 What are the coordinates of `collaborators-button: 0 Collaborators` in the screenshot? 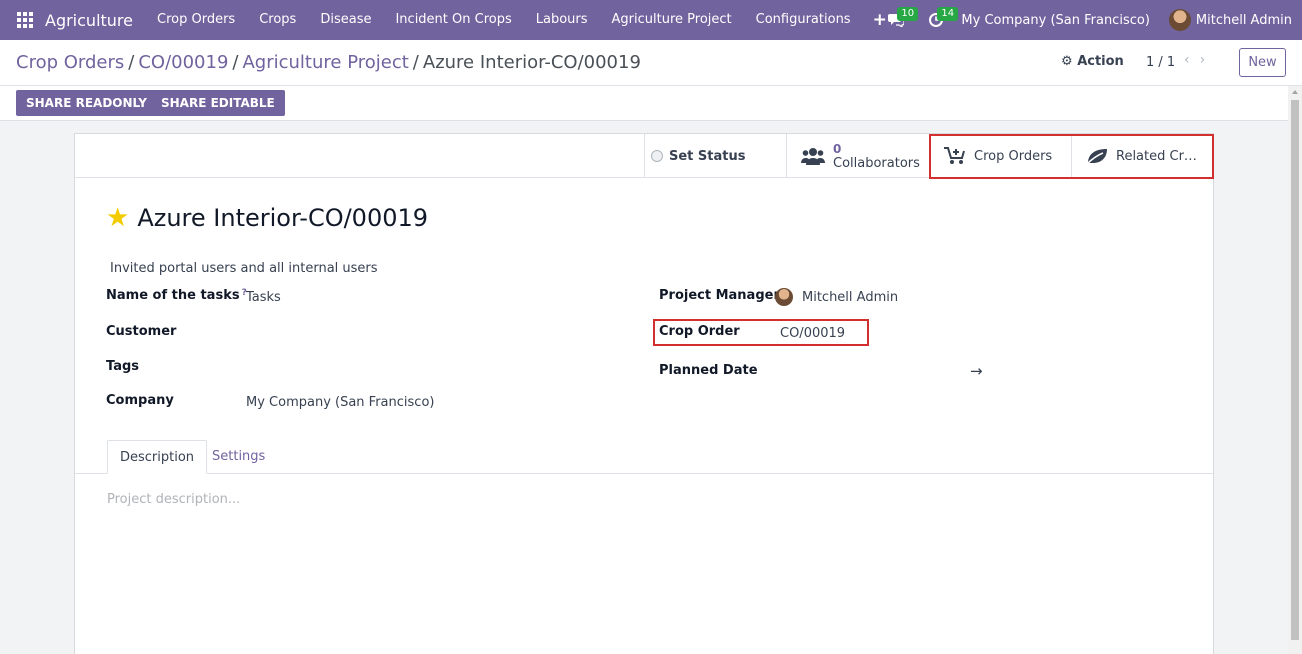 It's located at (857, 156).